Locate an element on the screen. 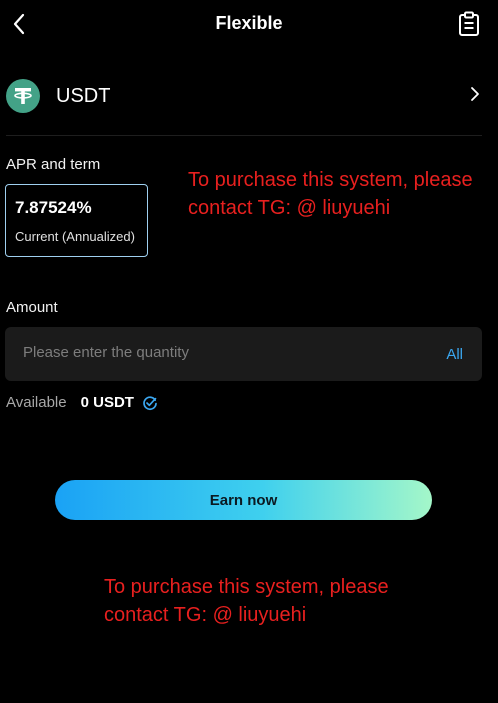 This screenshot has height=703, width=498. clipboard-list-icon is located at coordinates (469, 23).